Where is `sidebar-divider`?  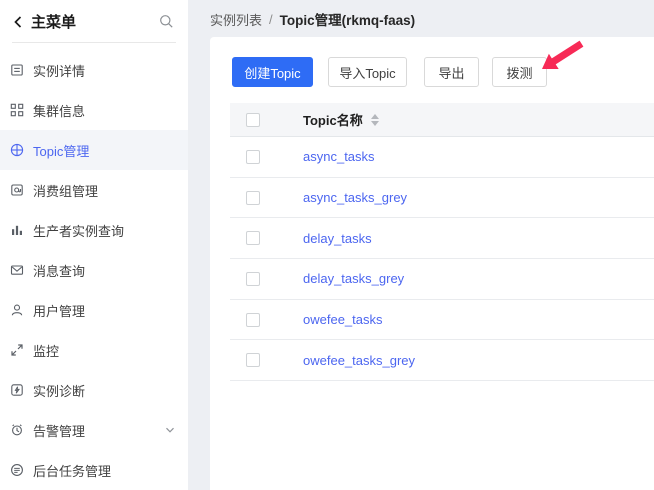
sidebar-divider is located at coordinates (94, 42).